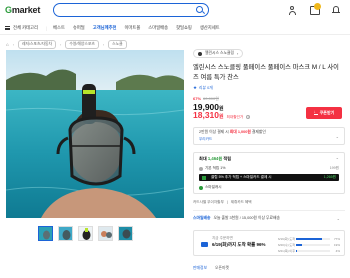 This screenshot has height=278, width=350. What do you see at coordinates (324, 113) in the screenshot?
I see `coupon-download-button: 쿠폰받기` at bounding box center [324, 113].